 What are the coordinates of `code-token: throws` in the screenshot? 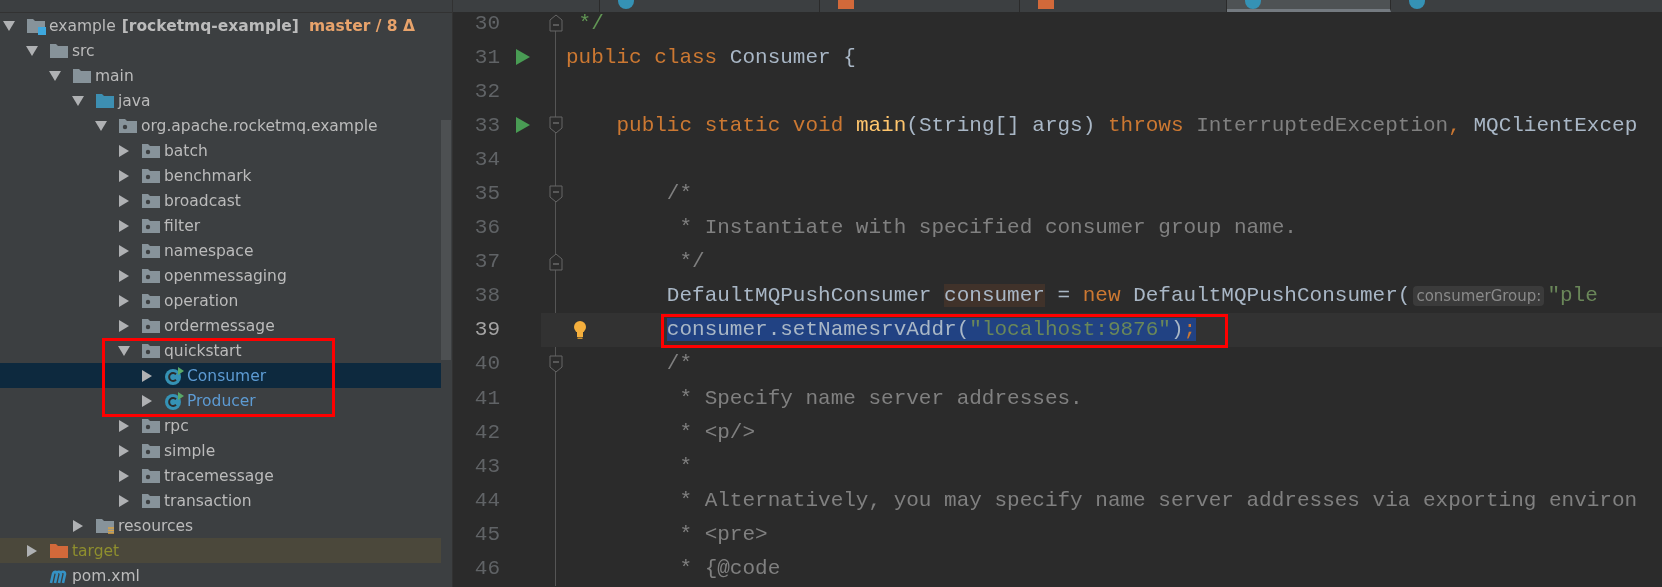 It's located at (1146, 125).